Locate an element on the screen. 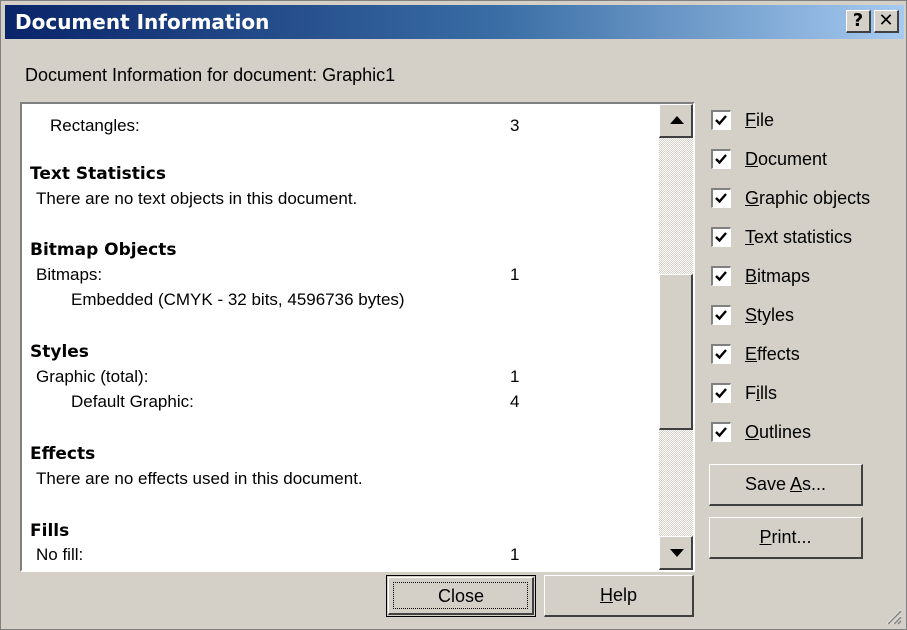  help-title-button: ? is located at coordinates (858, 21).